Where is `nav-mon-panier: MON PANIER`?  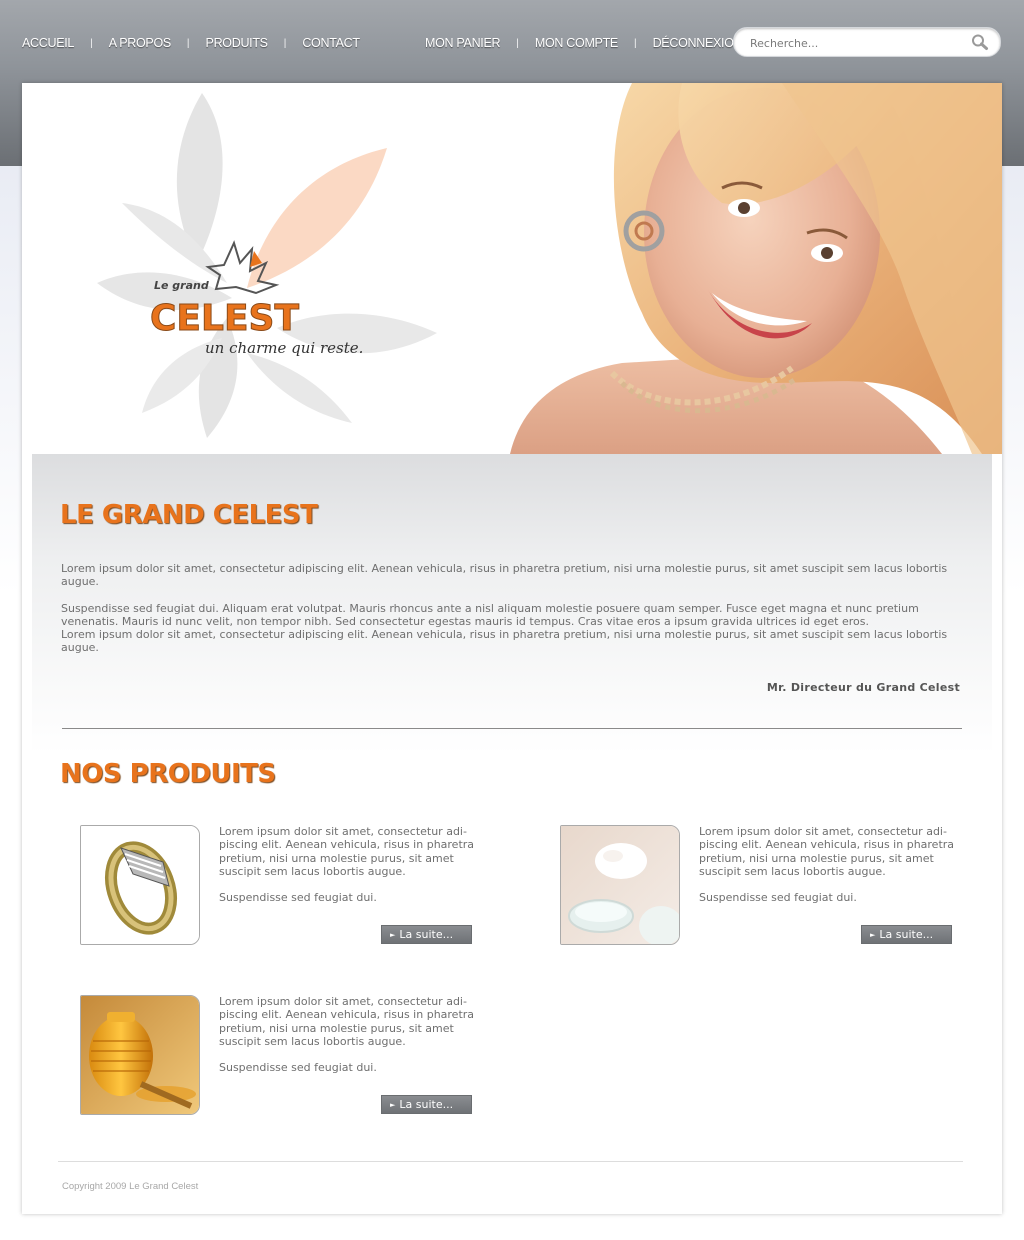 nav-mon-panier: MON PANIER is located at coordinates (463, 43).